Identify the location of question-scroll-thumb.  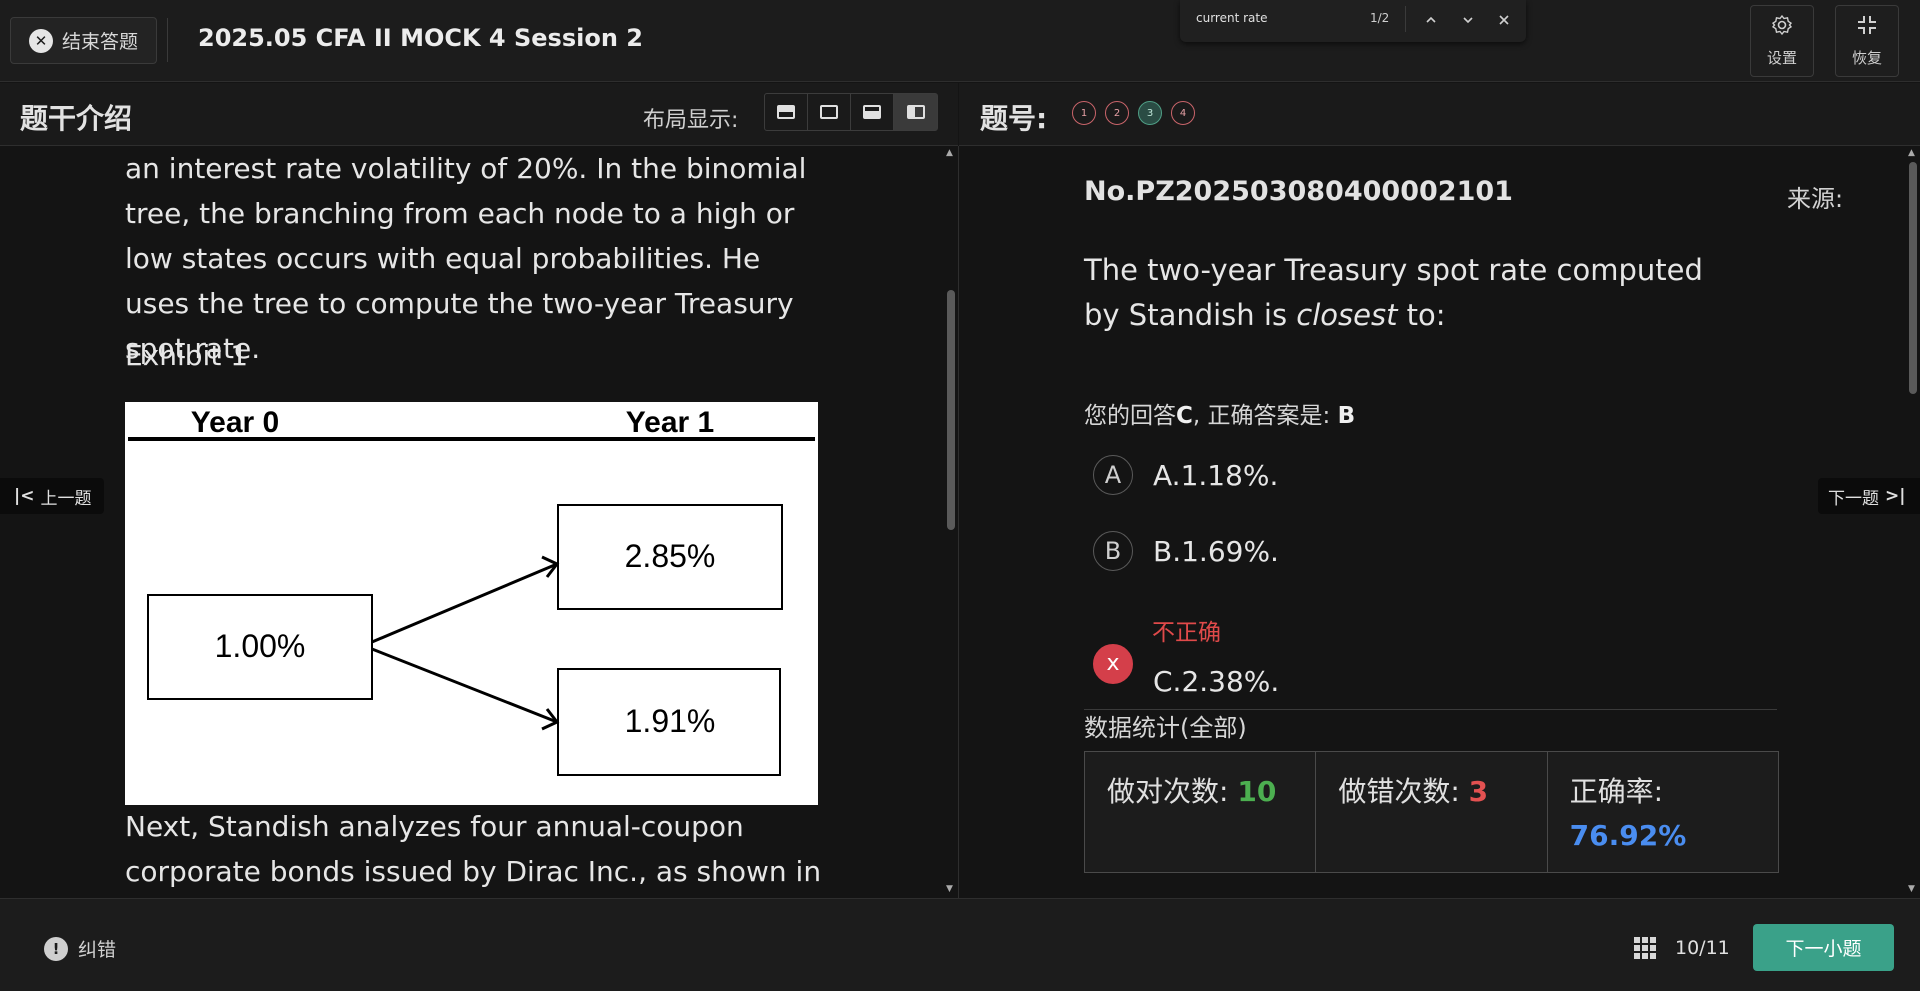
(1913, 278).